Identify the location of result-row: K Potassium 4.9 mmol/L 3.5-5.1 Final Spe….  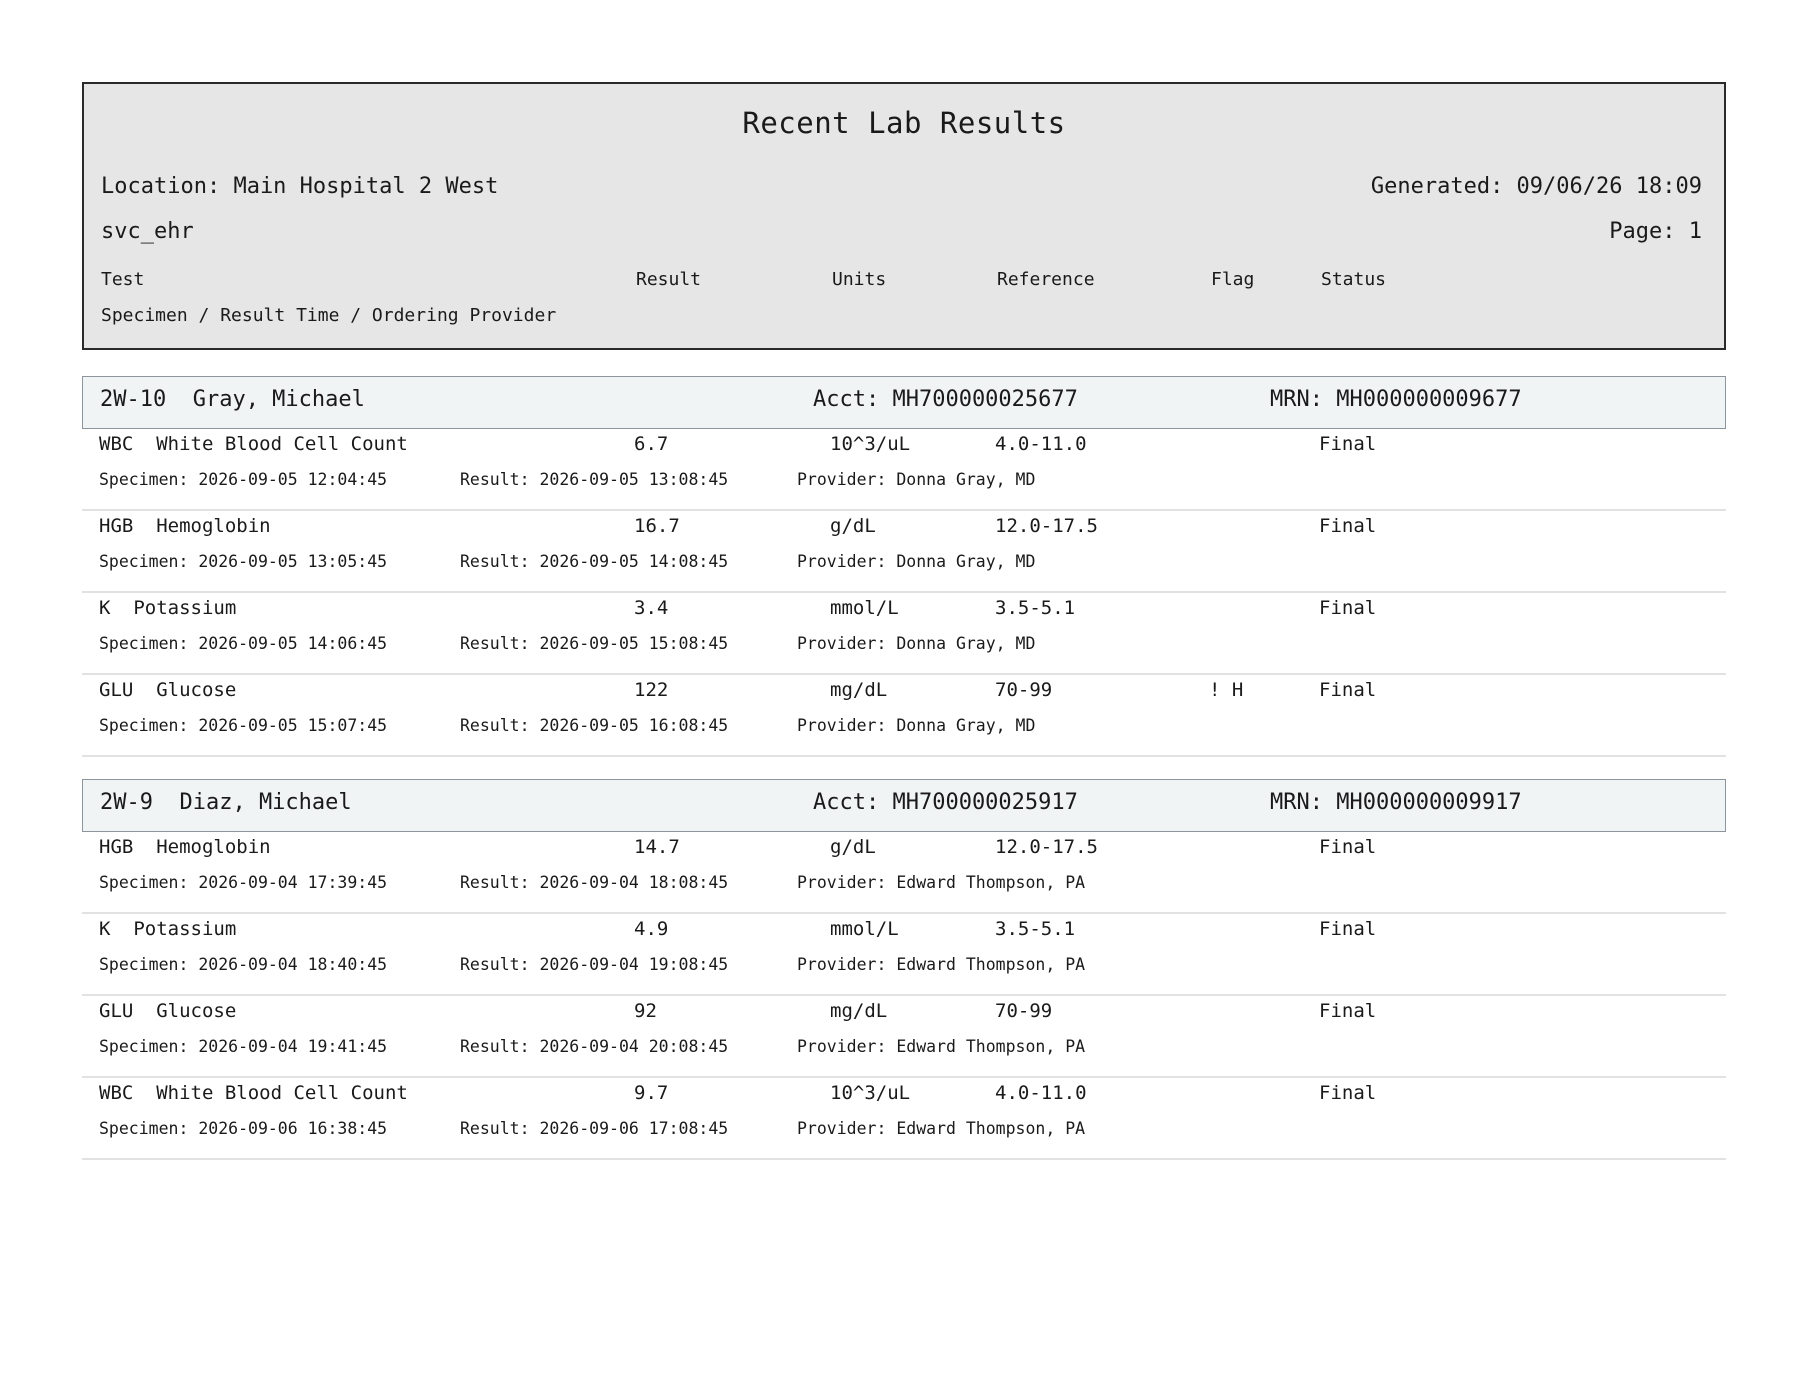
(904, 955).